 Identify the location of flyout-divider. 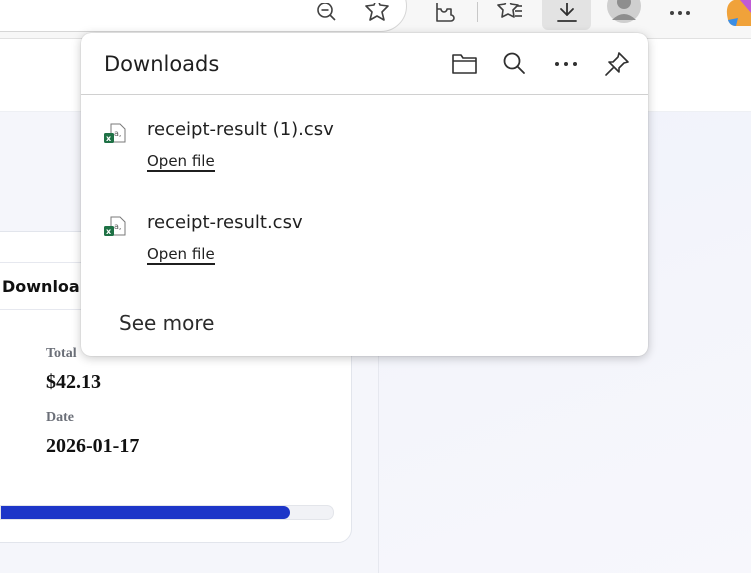
(364, 94).